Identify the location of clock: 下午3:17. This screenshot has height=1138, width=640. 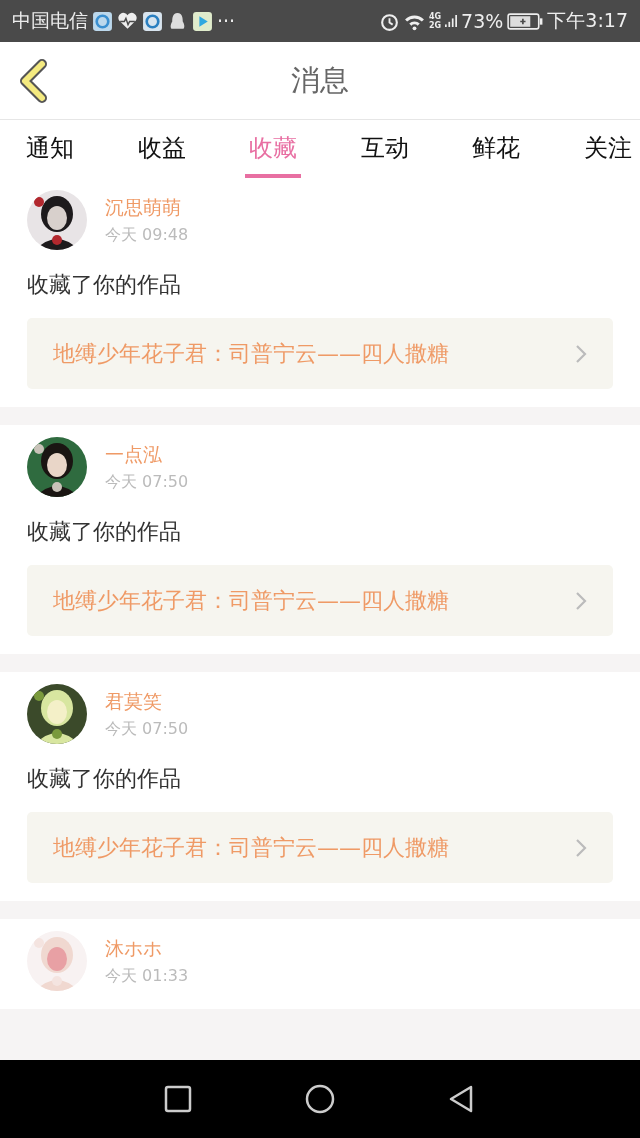
(587, 20).